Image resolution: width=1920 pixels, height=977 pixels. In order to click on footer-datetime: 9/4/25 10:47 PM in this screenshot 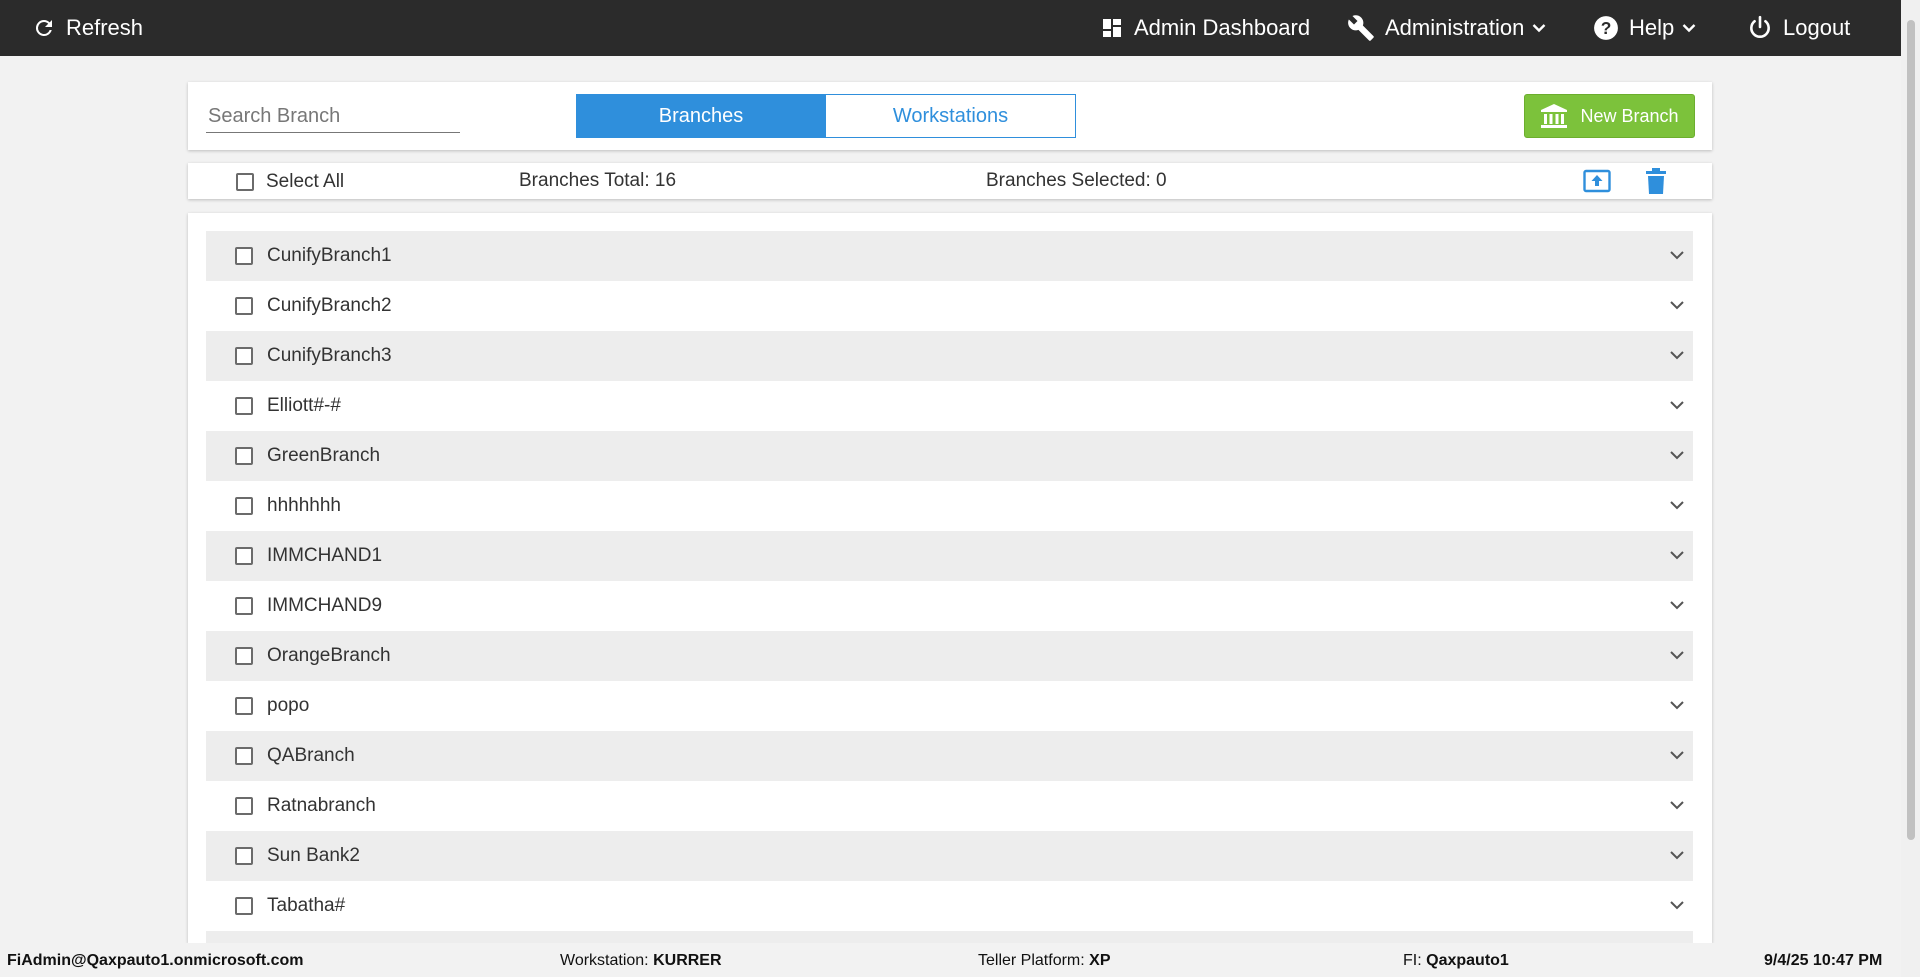, I will do `click(1823, 961)`.